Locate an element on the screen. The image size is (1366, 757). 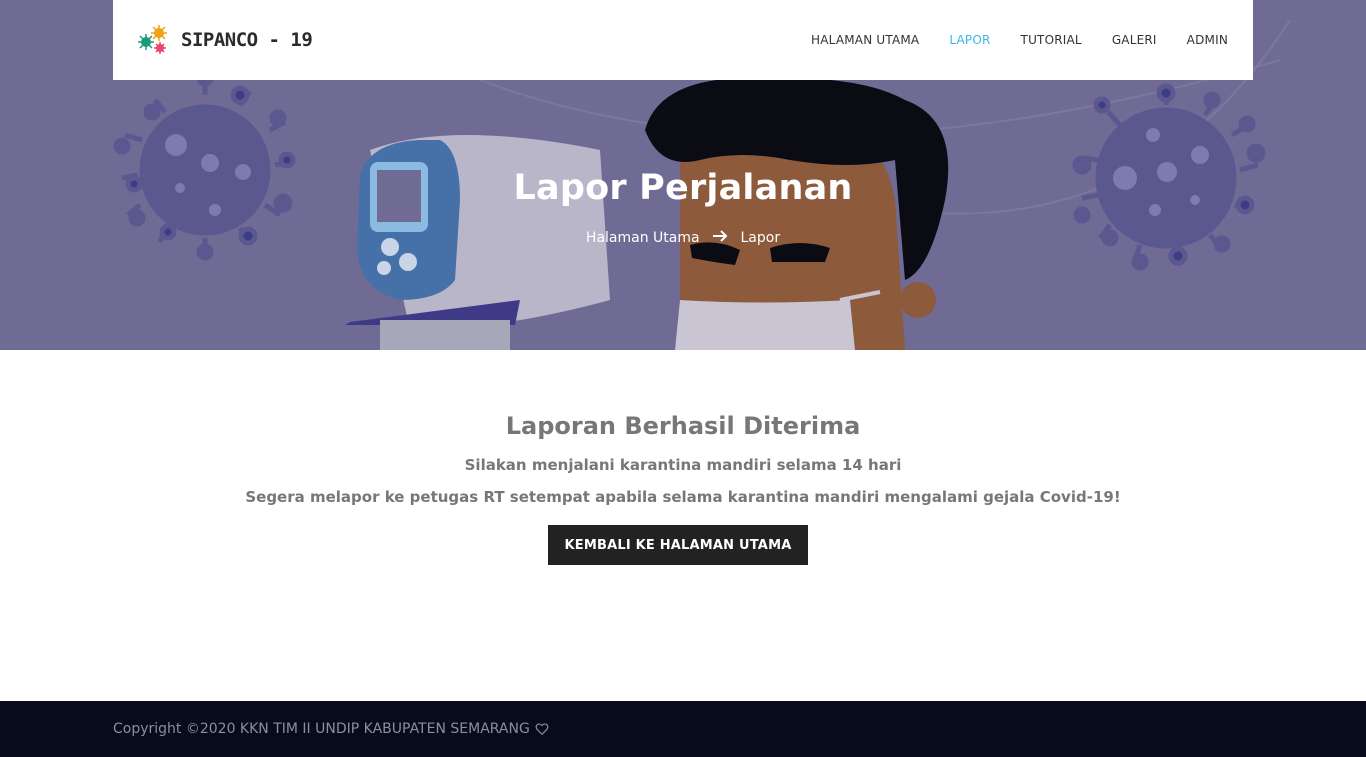
nav-item-galeri: GALERI is located at coordinates (1134, 40).